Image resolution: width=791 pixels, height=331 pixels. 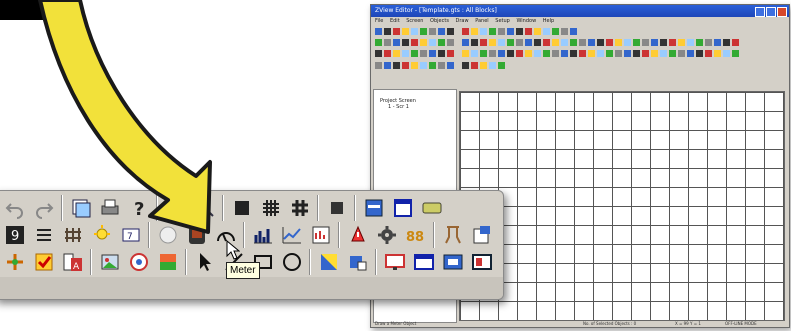 I want to click on io-button, so click(x=501, y=235).